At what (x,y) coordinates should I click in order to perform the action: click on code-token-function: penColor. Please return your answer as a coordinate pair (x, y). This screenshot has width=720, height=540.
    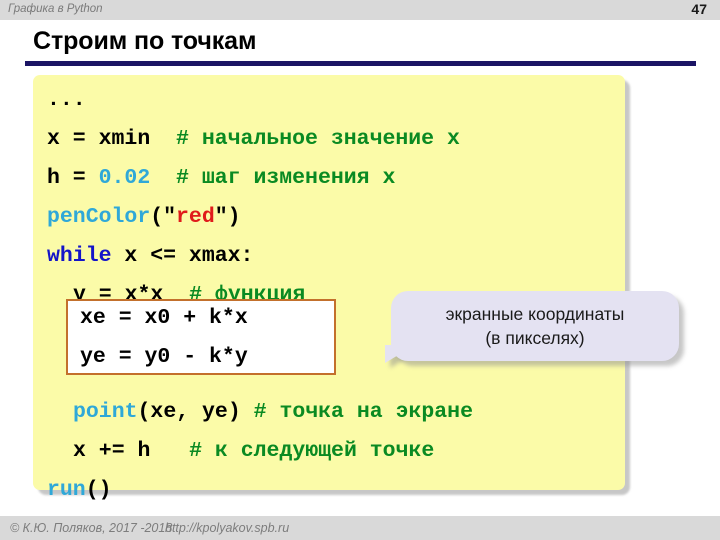
    Looking at the image, I should click on (99, 217).